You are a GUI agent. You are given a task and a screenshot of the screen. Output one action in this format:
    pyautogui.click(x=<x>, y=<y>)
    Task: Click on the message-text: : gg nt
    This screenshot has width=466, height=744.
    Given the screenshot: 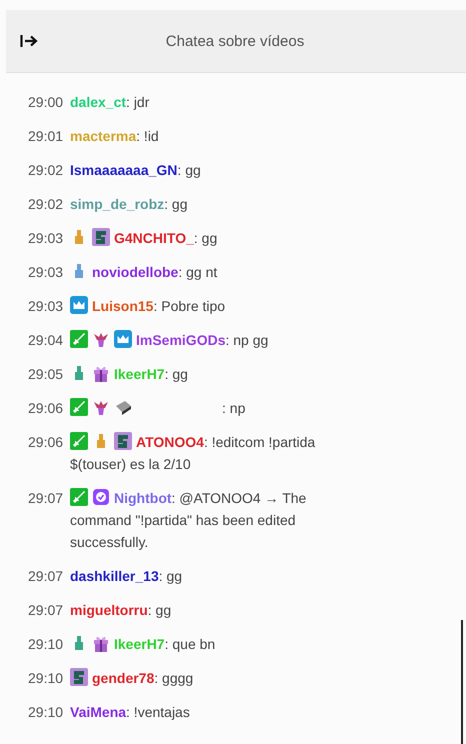 What is the action you would take?
    pyautogui.click(x=198, y=272)
    